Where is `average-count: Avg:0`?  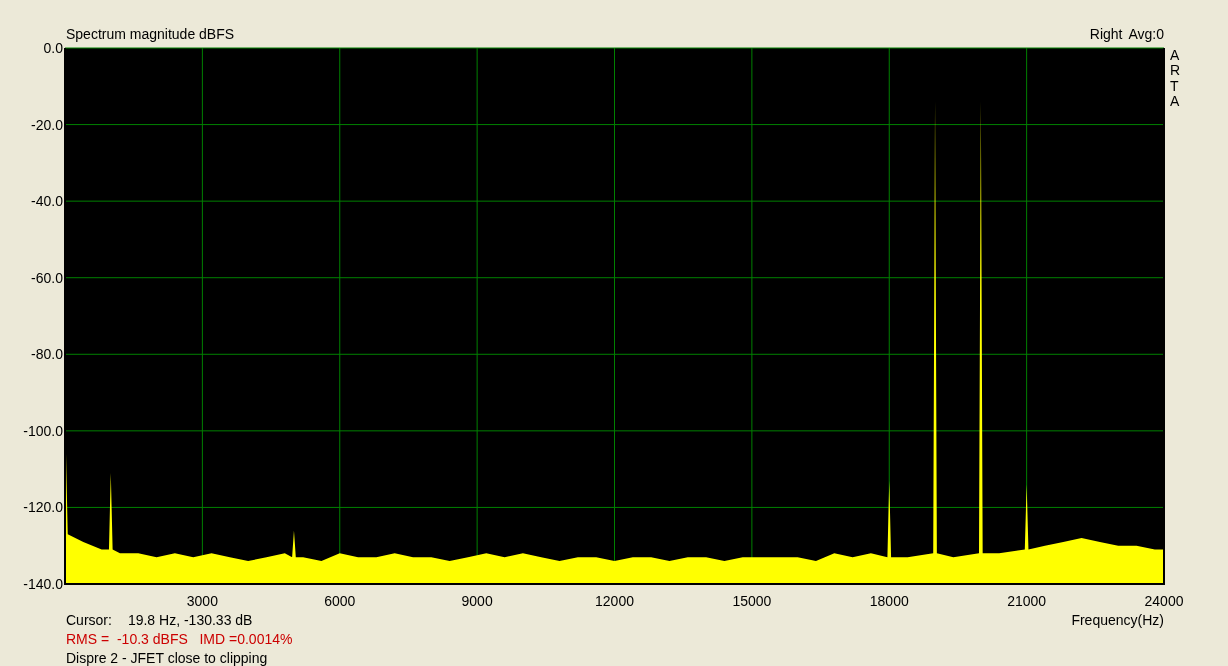 average-count: Avg:0 is located at coordinates (1146, 34).